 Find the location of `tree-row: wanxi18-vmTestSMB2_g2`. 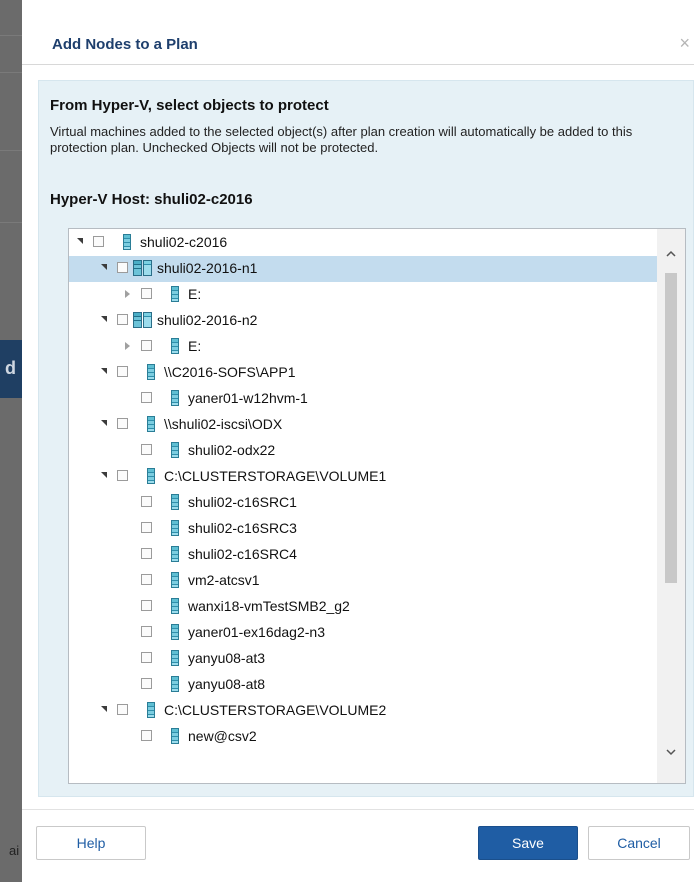

tree-row: wanxi18-vmTestSMB2_g2 is located at coordinates (363, 607).